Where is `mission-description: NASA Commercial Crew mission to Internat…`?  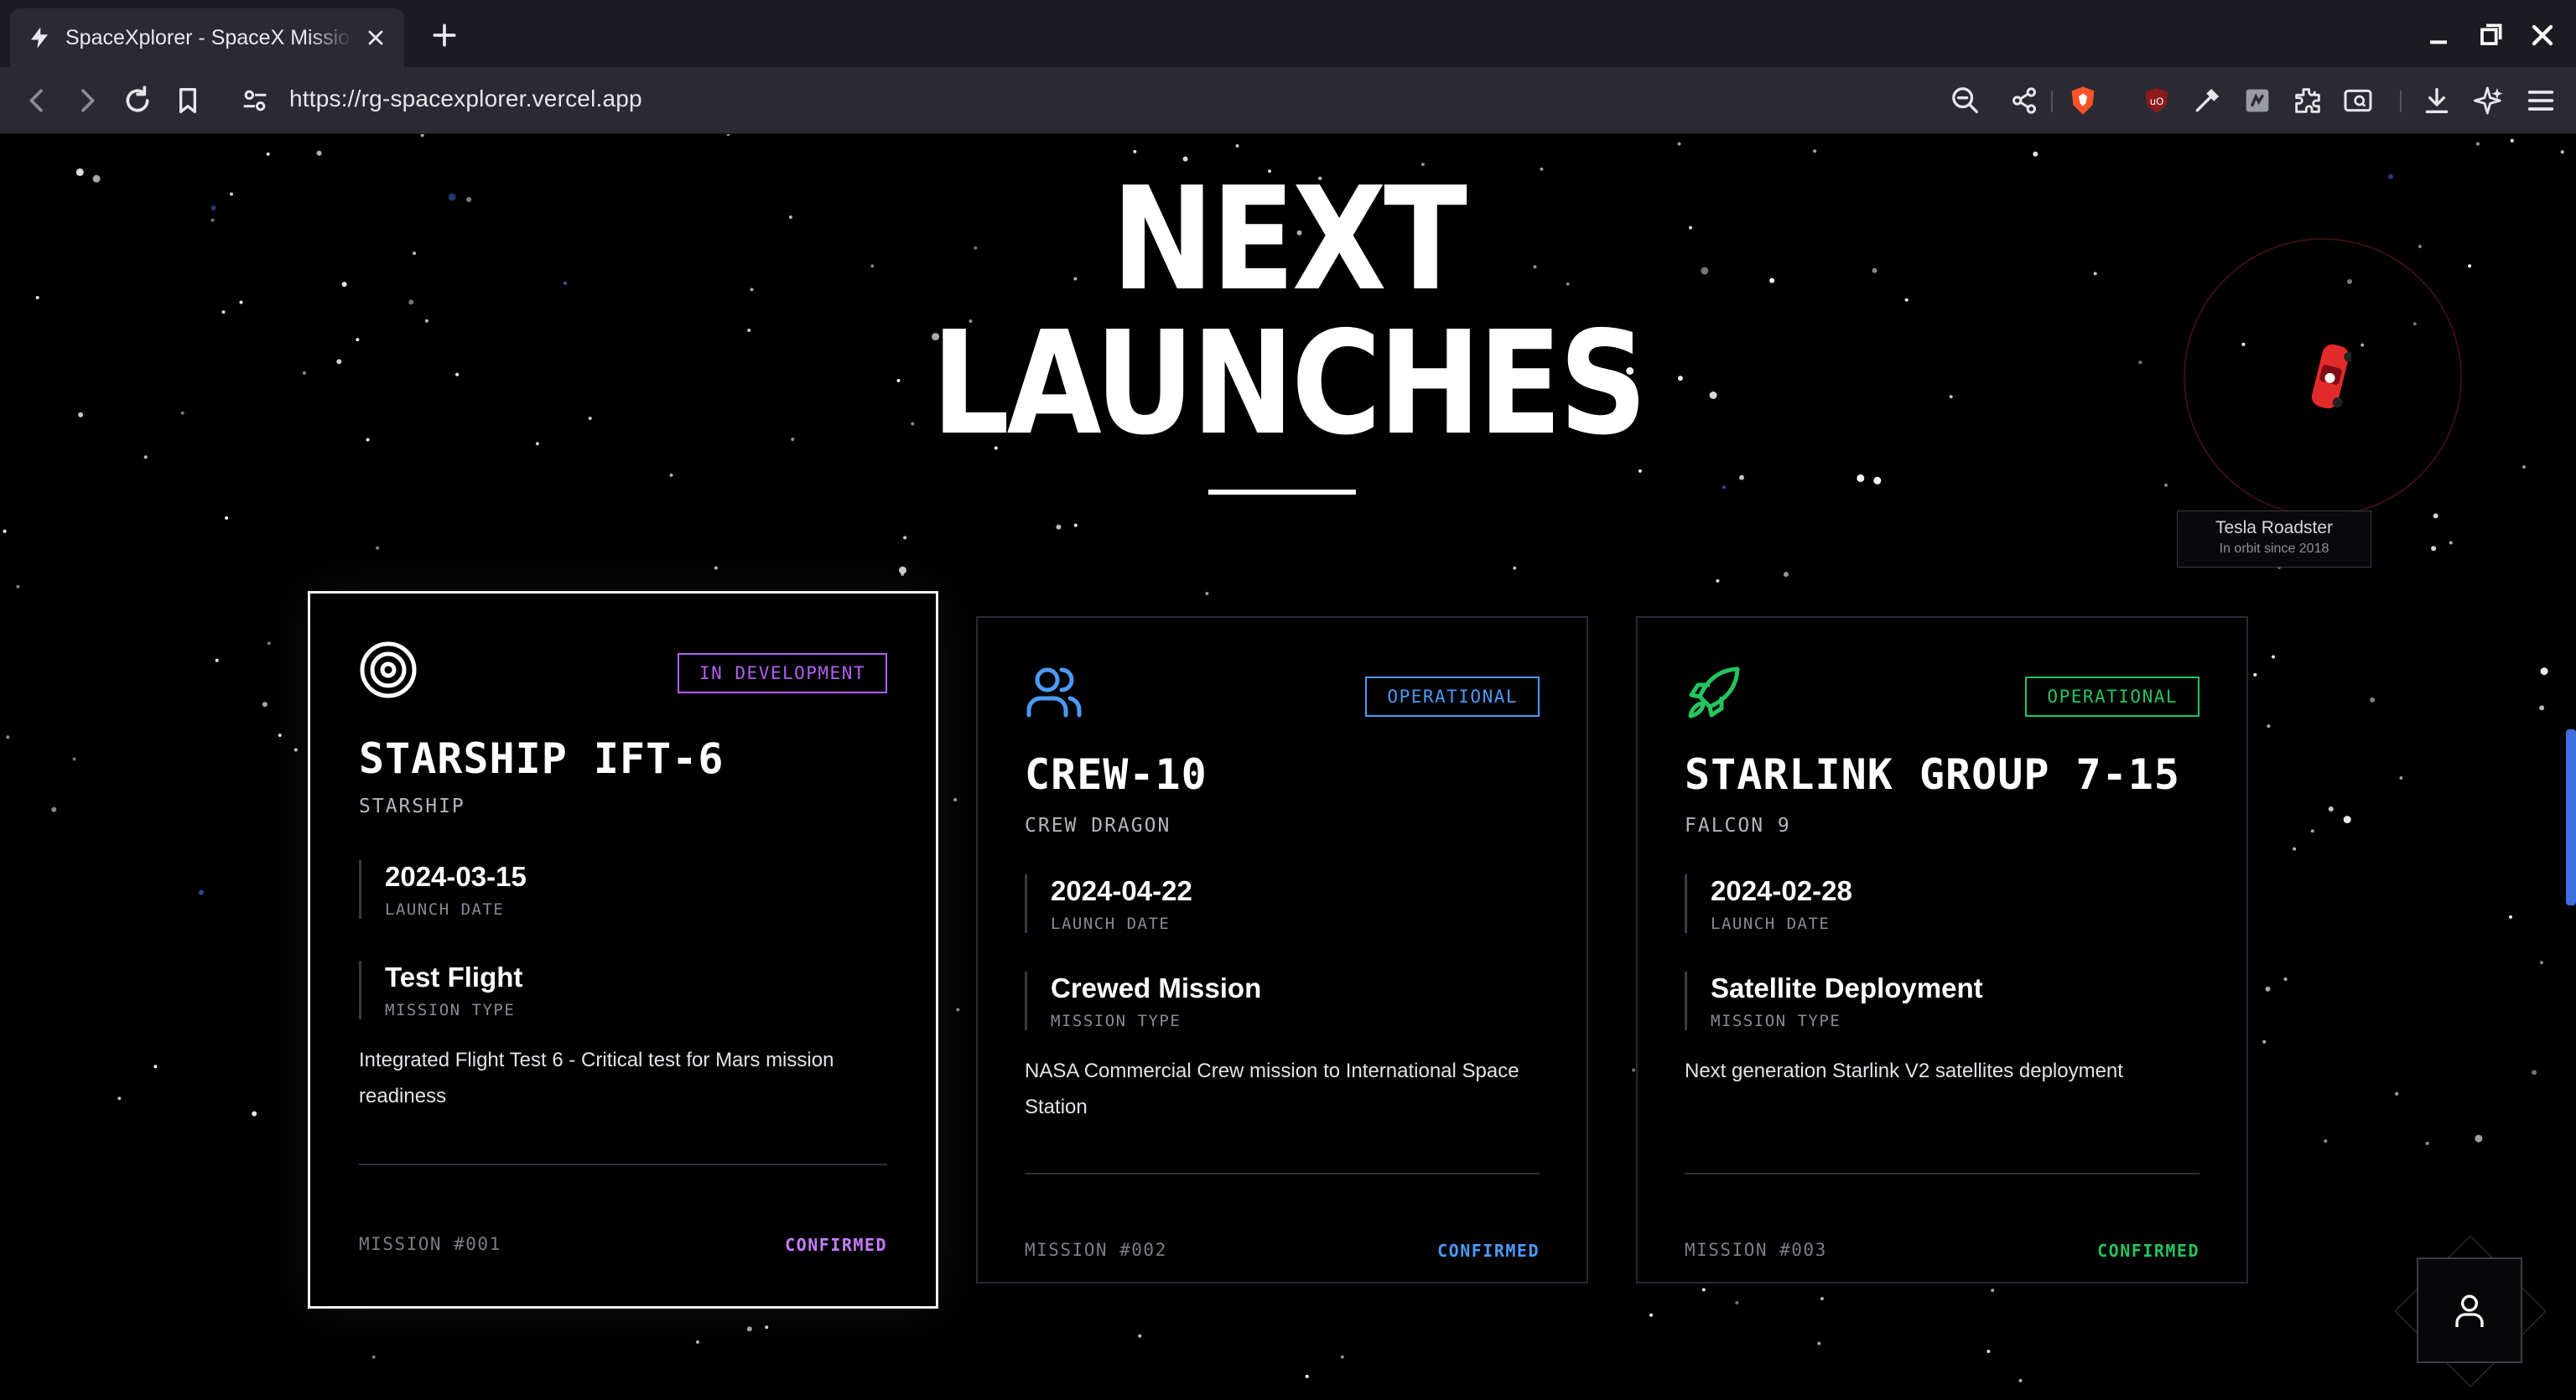
mission-description: NASA Commercial Crew mission to Internat… is located at coordinates (1272, 1089).